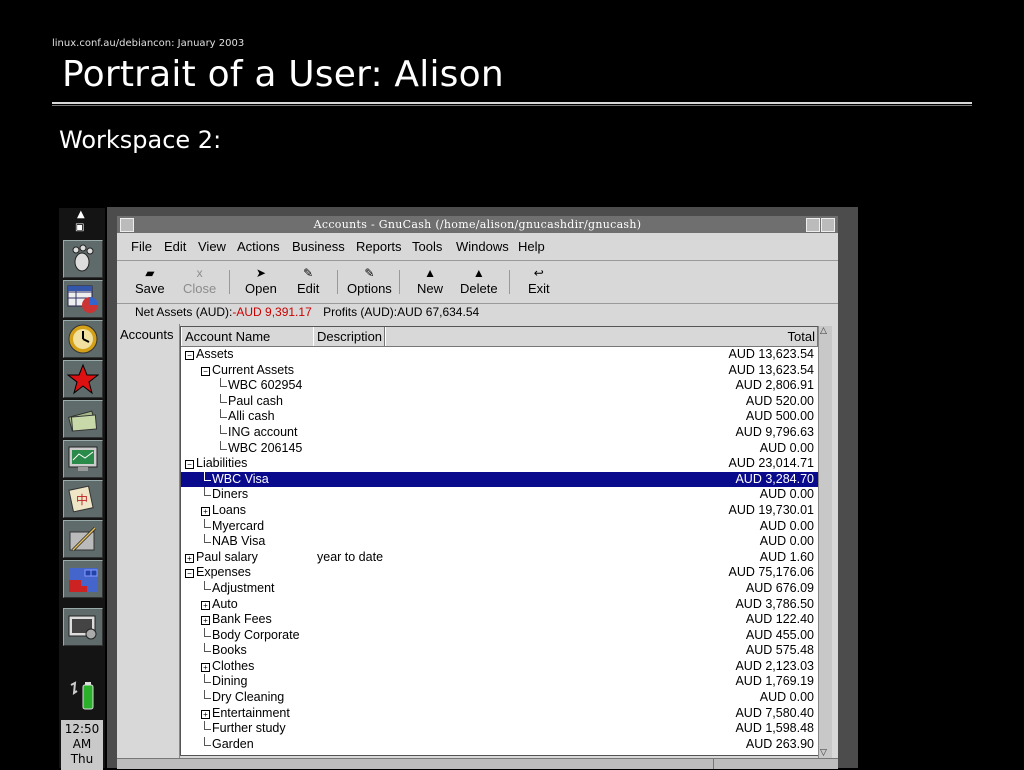 Image resolution: width=1024 pixels, height=770 pixels. What do you see at coordinates (82, 759) in the screenshot?
I see `clock-day: Thu` at bounding box center [82, 759].